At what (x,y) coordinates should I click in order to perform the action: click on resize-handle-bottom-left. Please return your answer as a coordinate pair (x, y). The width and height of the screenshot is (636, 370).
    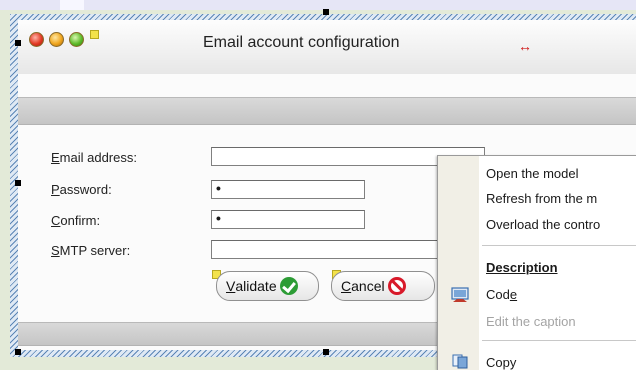
    Looking at the image, I should click on (18, 352).